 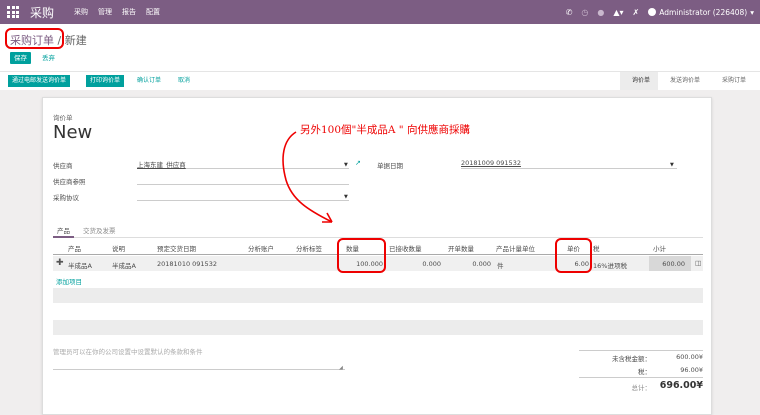 I want to click on untaxed-amount-value: 600.00¥, so click(x=689, y=357).